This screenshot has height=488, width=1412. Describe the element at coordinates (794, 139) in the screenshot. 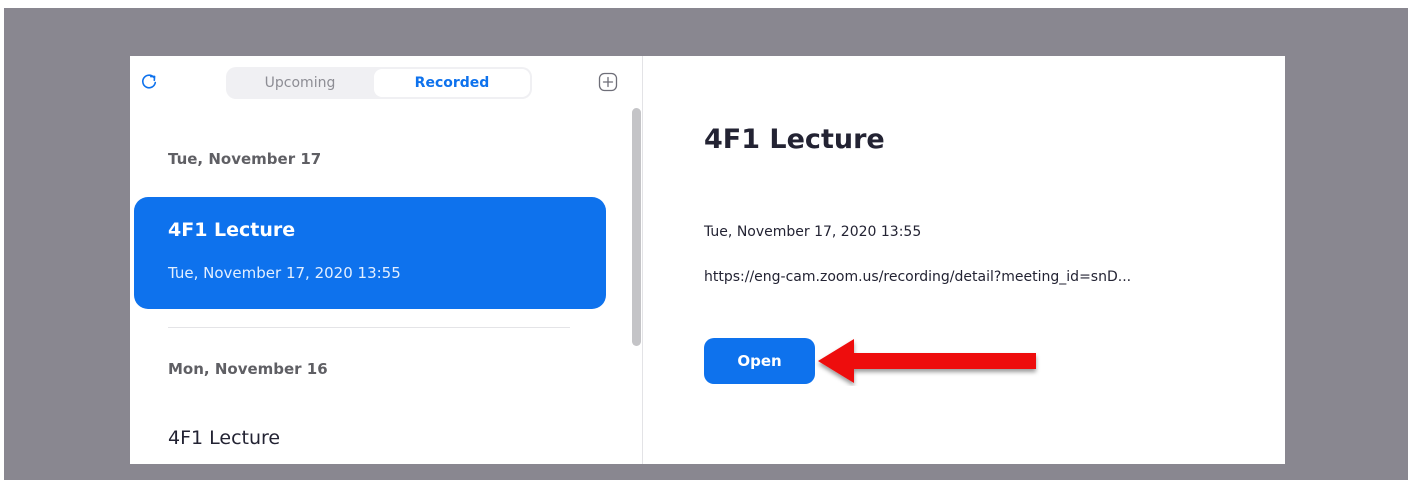

I see `recording-title: 4F1 Lecture` at that location.